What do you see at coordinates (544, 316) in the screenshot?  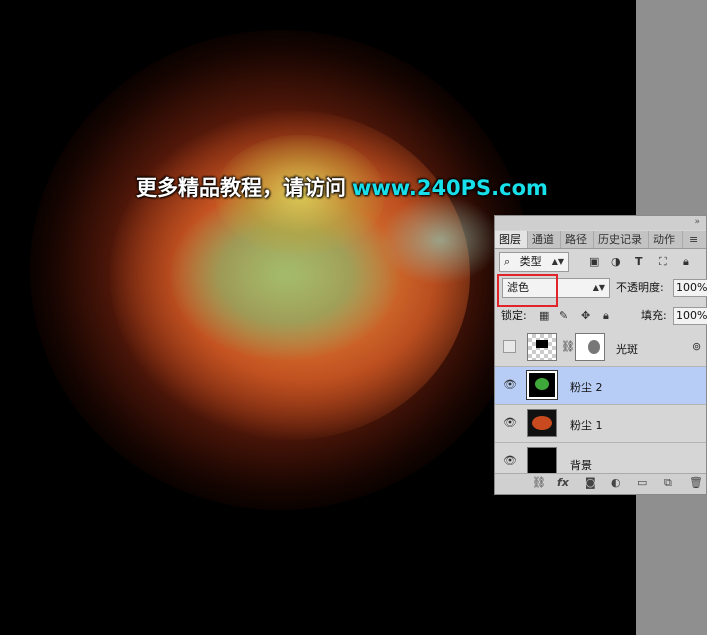 I see `lock-transparent-icon: ▦` at bounding box center [544, 316].